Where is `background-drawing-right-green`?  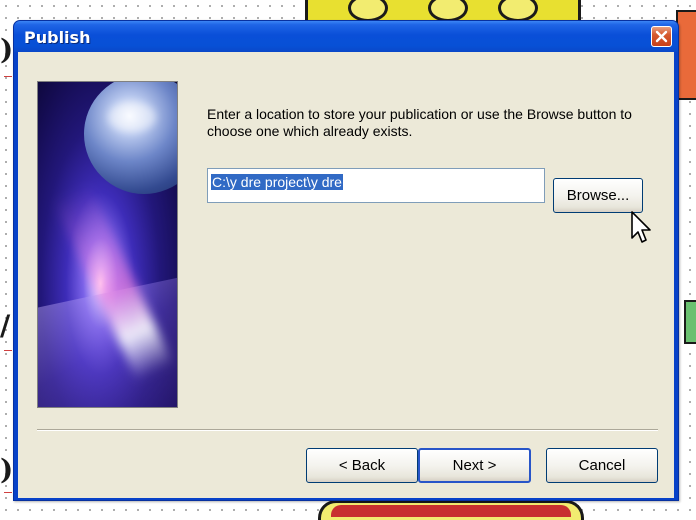 background-drawing-right-green is located at coordinates (690, 322).